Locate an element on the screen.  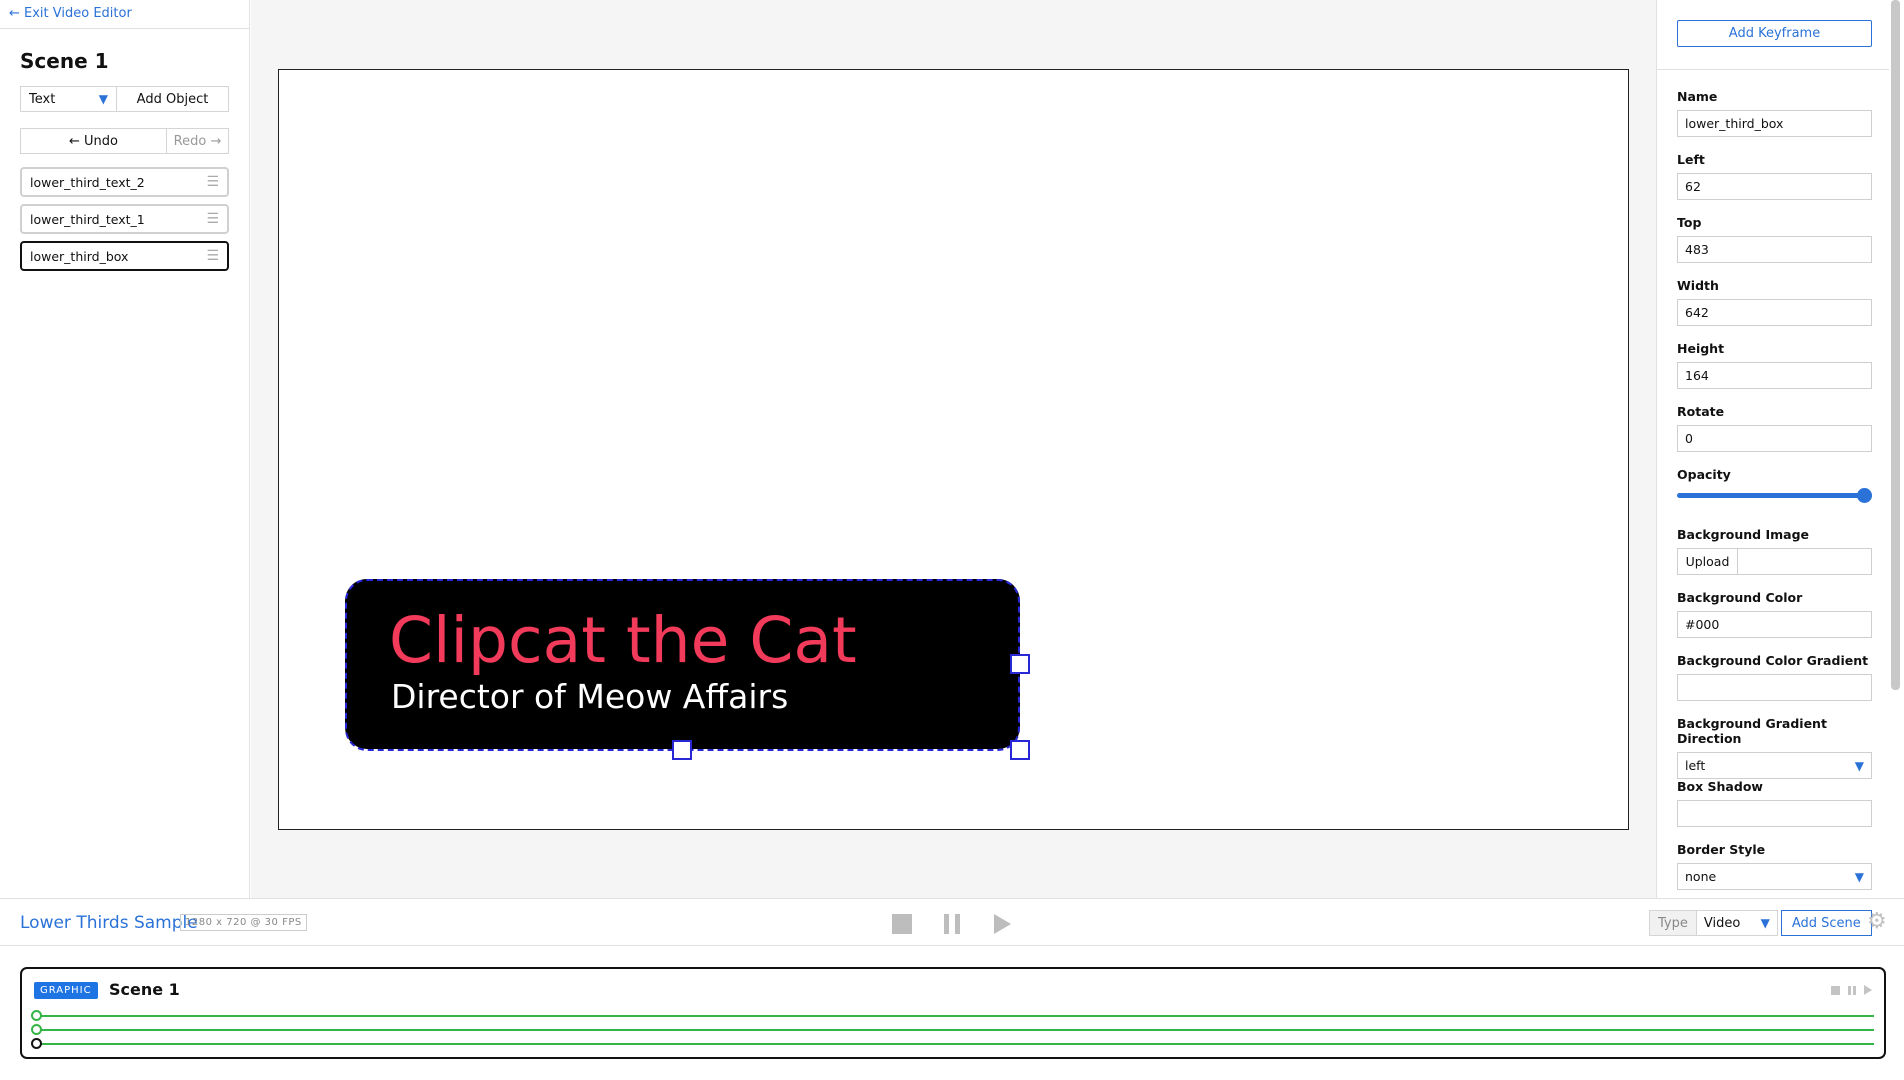
layer-item-selected: lower_third_box ☰ is located at coordinates (124, 256).